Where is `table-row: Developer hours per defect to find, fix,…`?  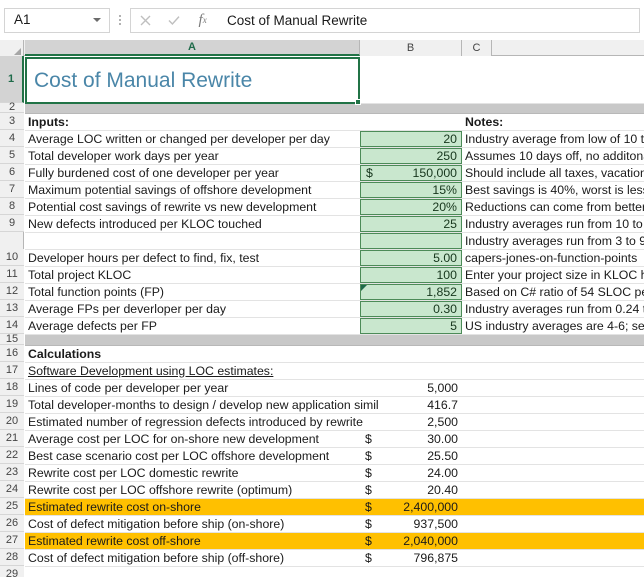 table-row: Developer hours per defect to find, fix,… is located at coordinates (334, 258).